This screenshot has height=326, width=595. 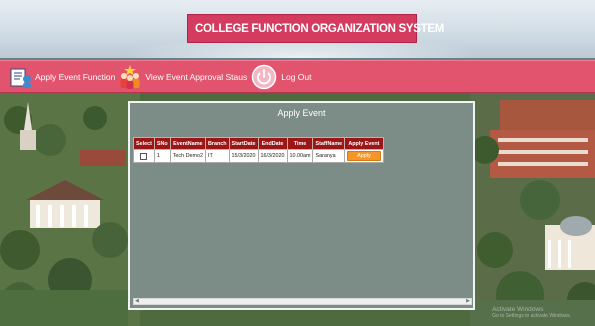 I want to click on scroll-right-arrow-icon: ▶, so click(x=468, y=301).